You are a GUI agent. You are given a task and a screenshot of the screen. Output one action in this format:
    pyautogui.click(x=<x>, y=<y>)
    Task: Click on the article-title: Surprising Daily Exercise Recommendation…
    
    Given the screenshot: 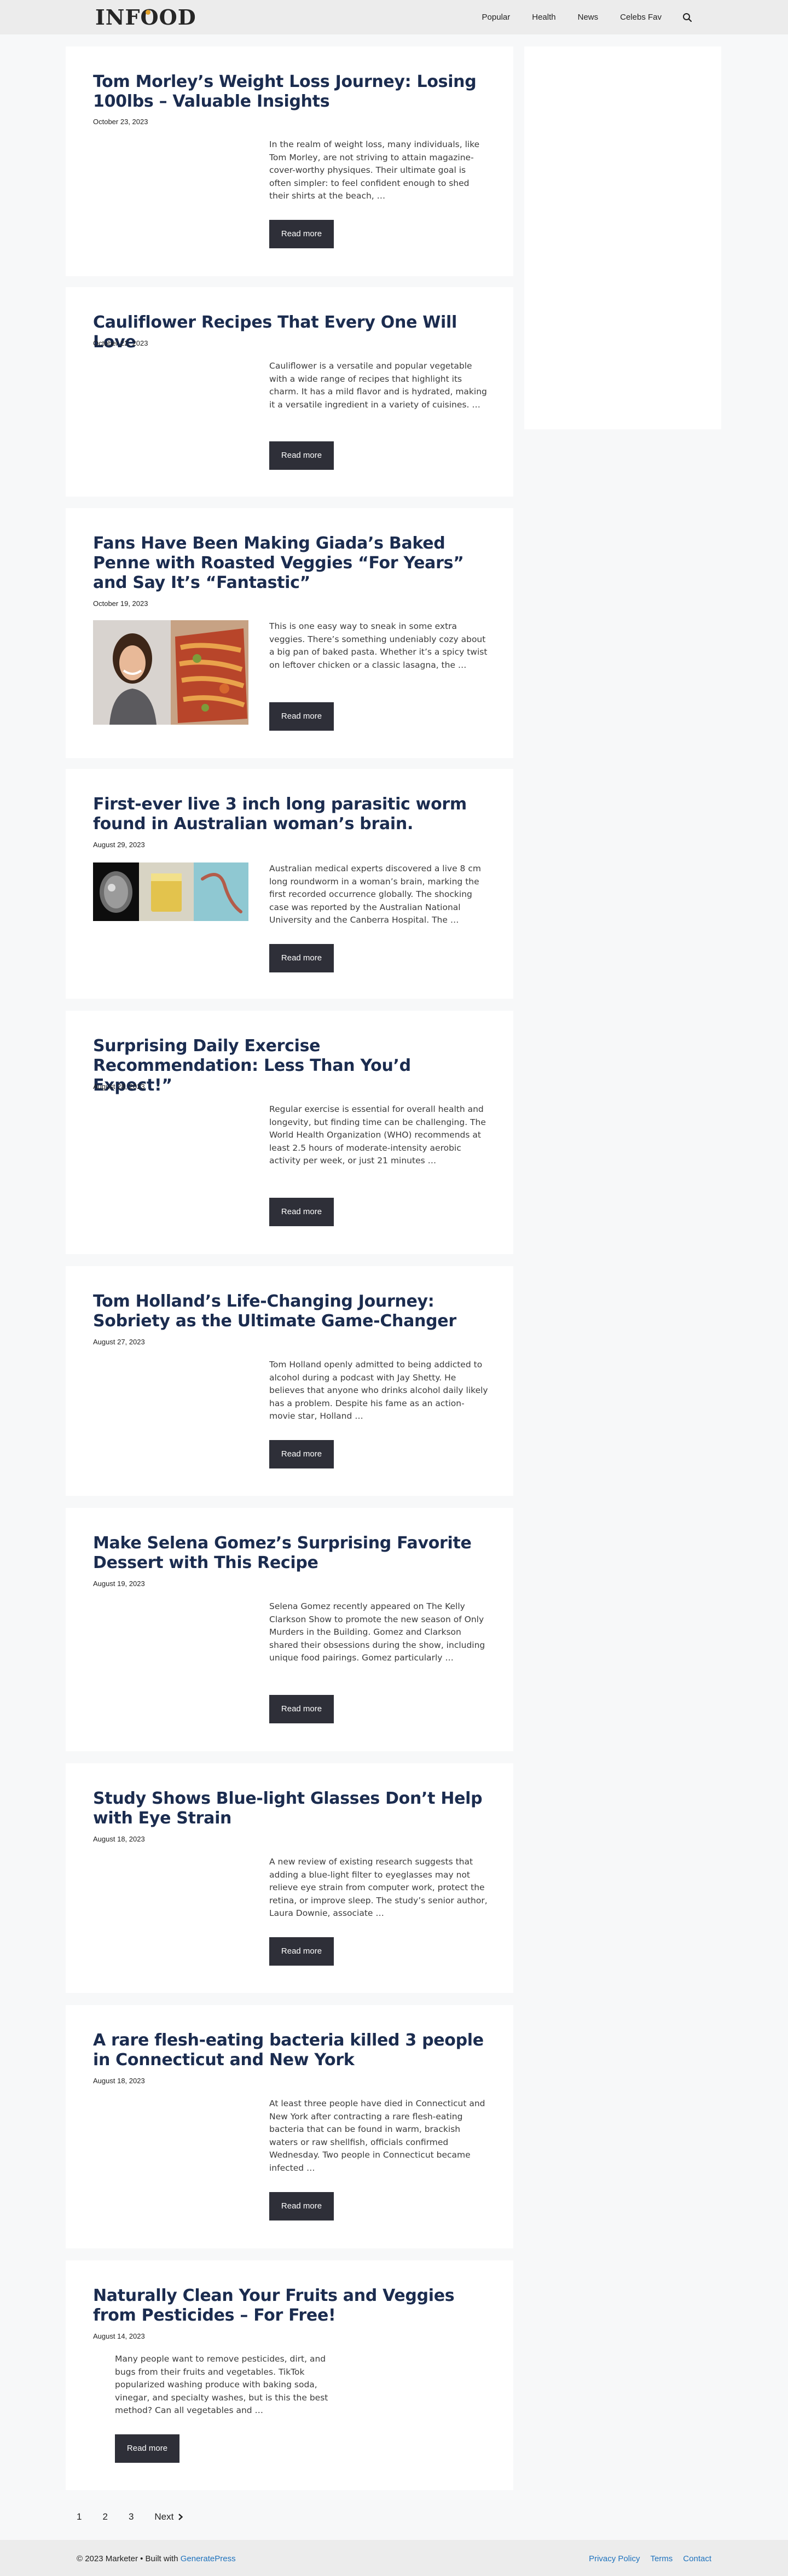 What is the action you would take?
    pyautogui.click(x=290, y=1065)
    